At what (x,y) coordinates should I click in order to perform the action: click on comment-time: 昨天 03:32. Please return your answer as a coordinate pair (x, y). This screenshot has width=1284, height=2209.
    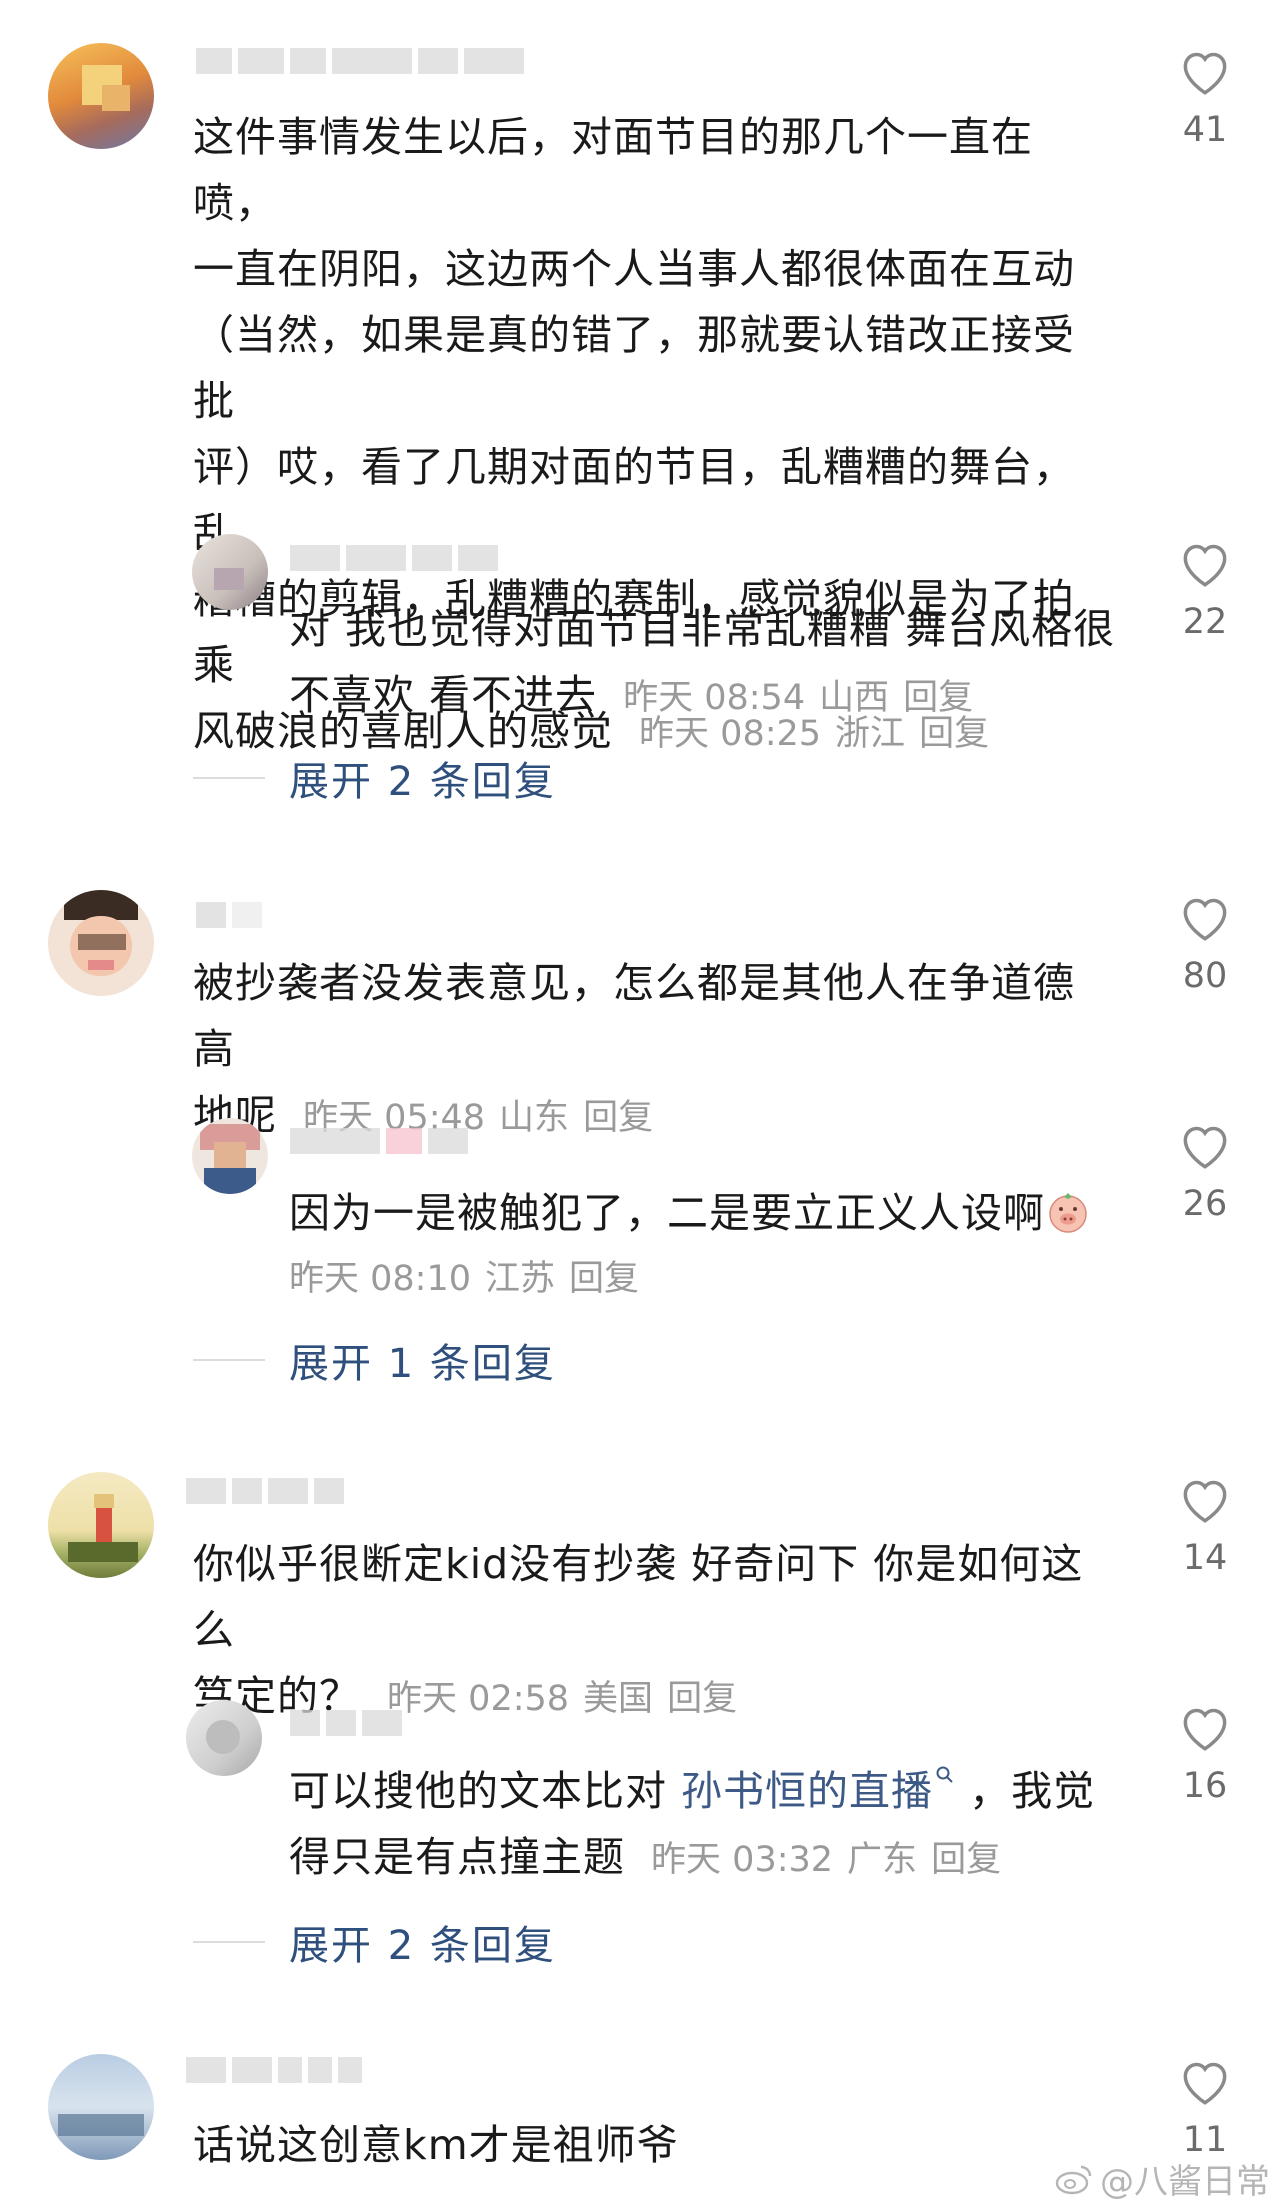
    Looking at the image, I should click on (742, 1860).